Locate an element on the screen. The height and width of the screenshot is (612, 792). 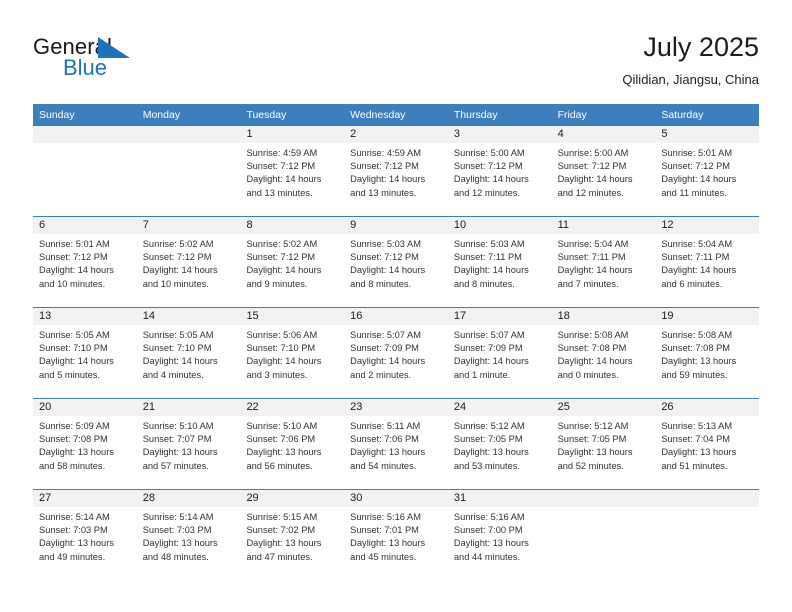
day-number: 23 is located at coordinates (396, 407).